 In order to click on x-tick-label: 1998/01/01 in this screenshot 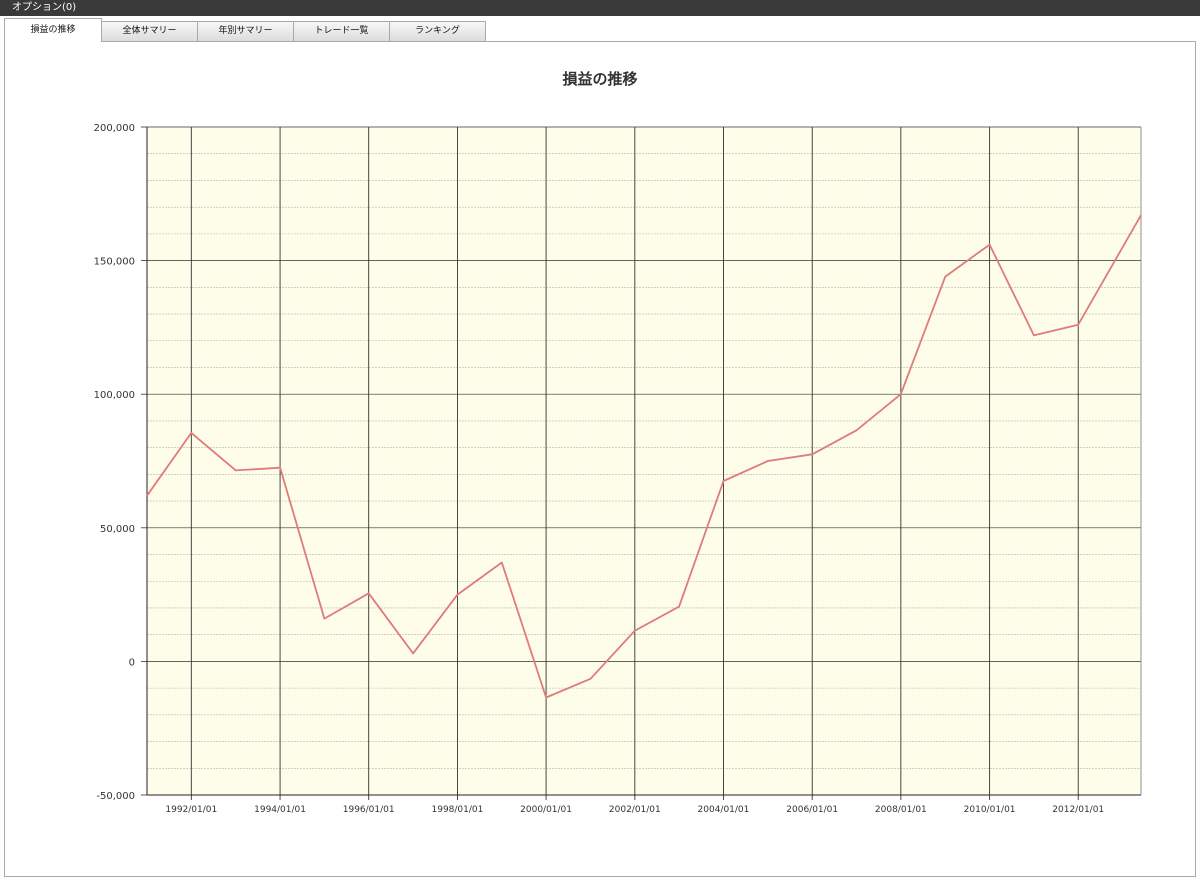, I will do `click(458, 810)`.